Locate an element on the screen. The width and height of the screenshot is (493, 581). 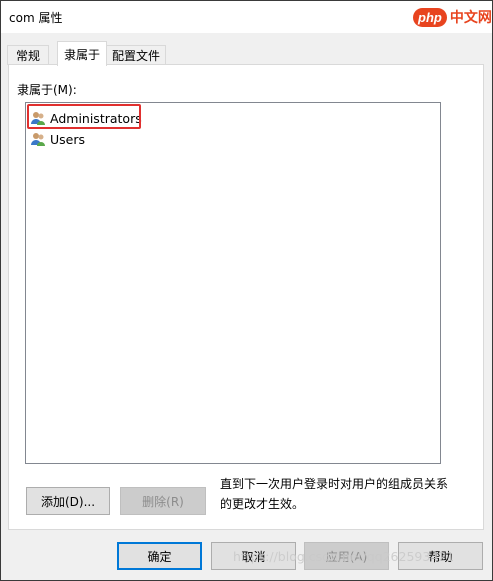
remove-button: 删除(R) is located at coordinates (163, 501).